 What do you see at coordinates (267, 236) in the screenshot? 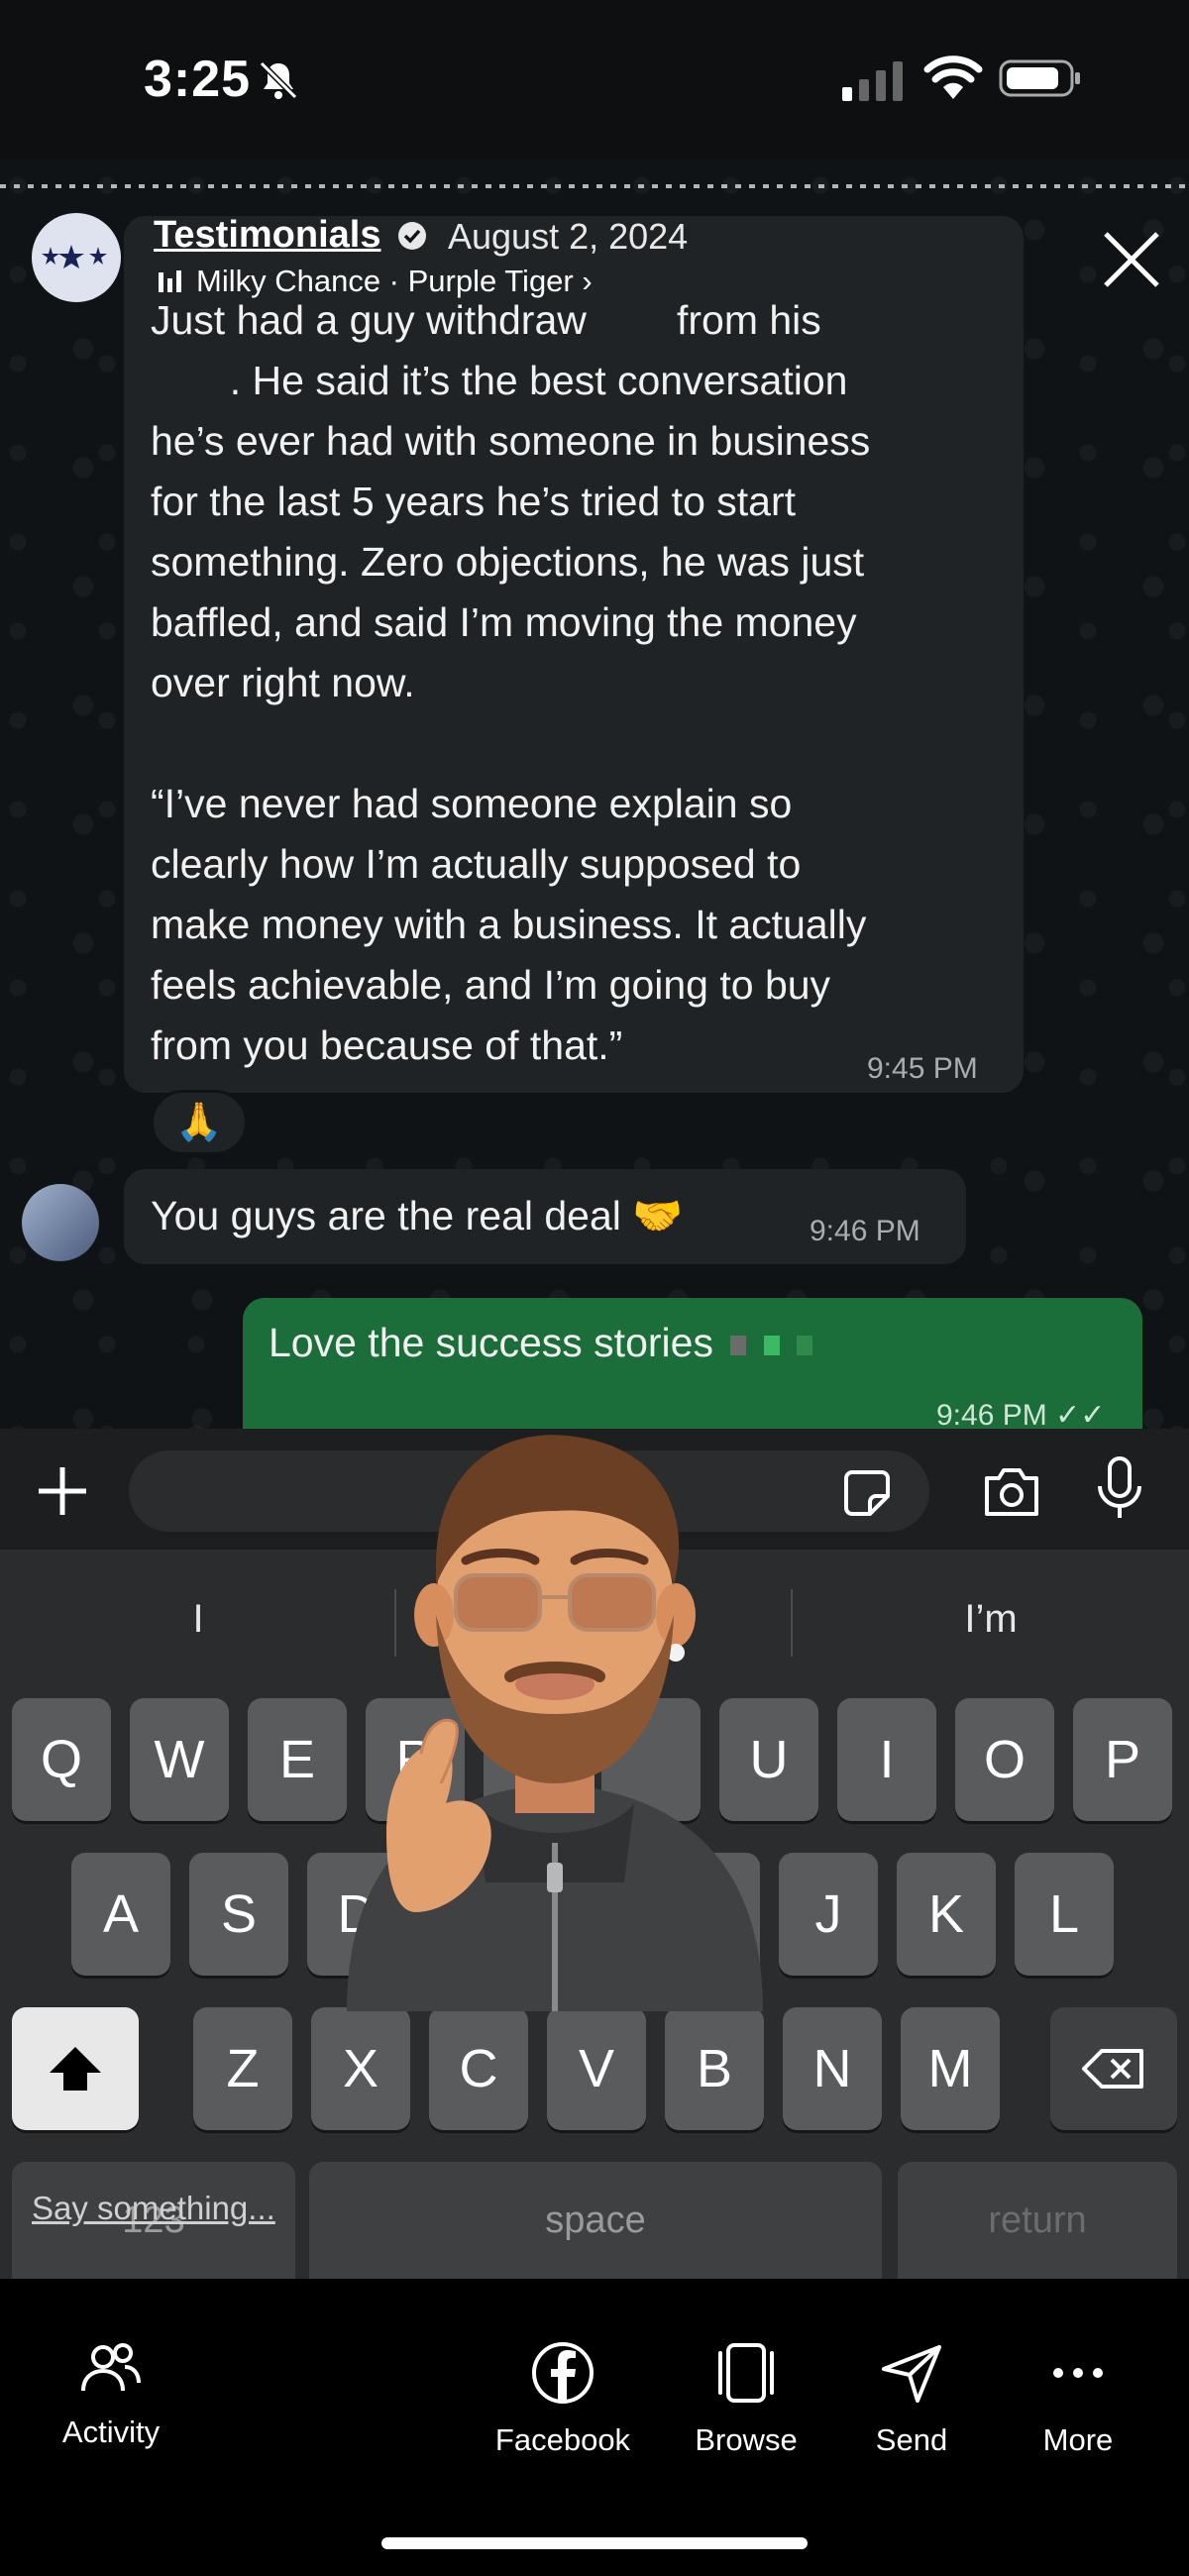
I see `story-account-name: Testimonials` at bounding box center [267, 236].